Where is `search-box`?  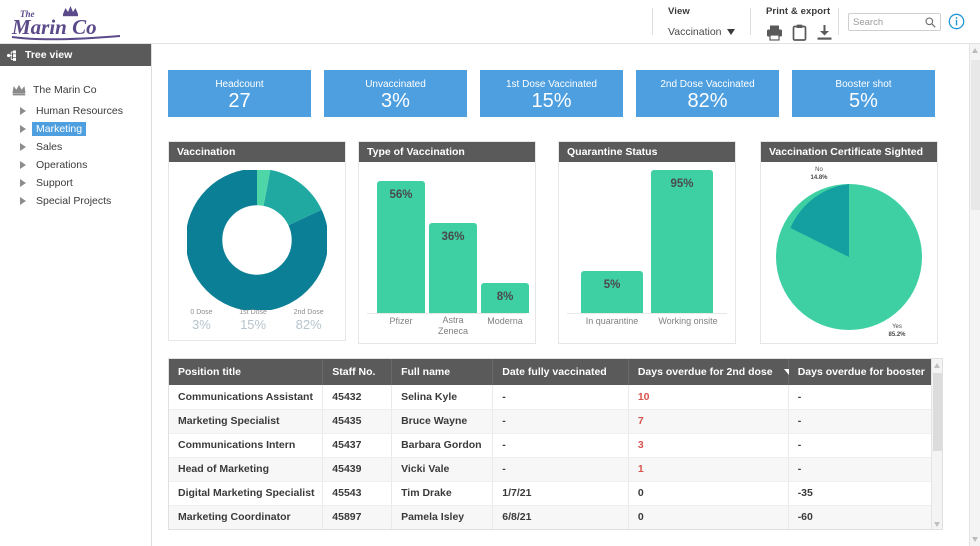
search-box is located at coordinates (894, 22).